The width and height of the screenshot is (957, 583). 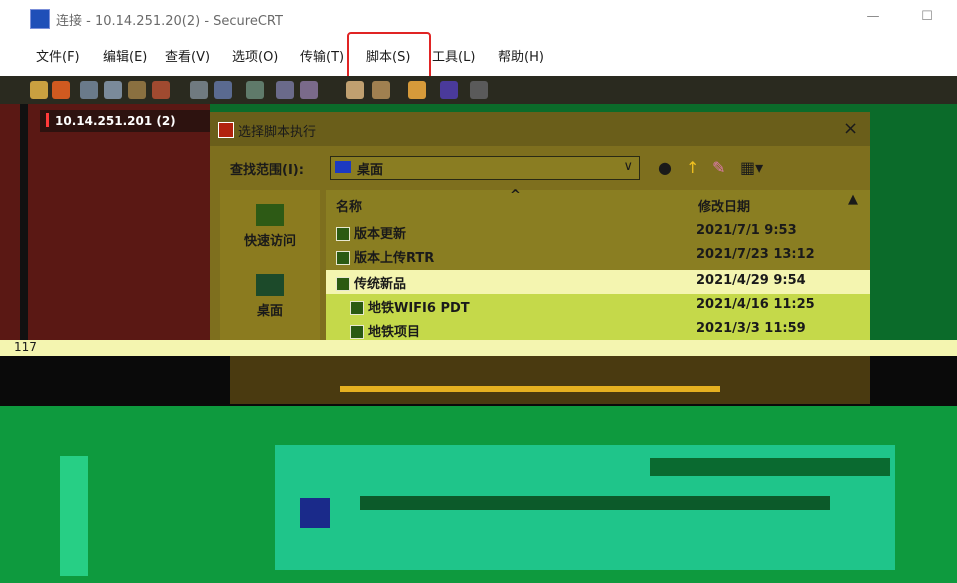 I want to click on panel-divider, so click(x=24, y=224).